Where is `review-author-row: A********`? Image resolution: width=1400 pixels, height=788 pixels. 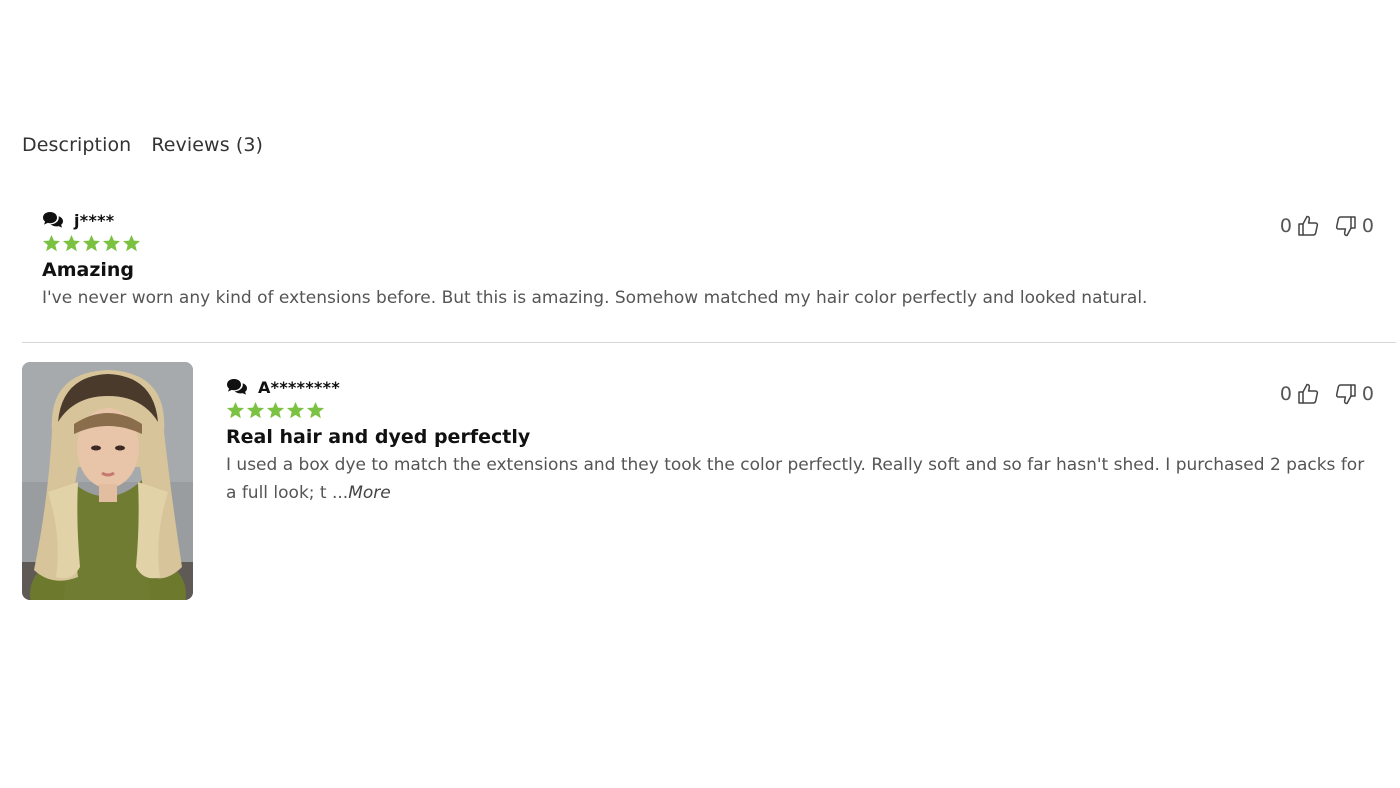
review-author-row: A******** is located at coordinates (798, 387).